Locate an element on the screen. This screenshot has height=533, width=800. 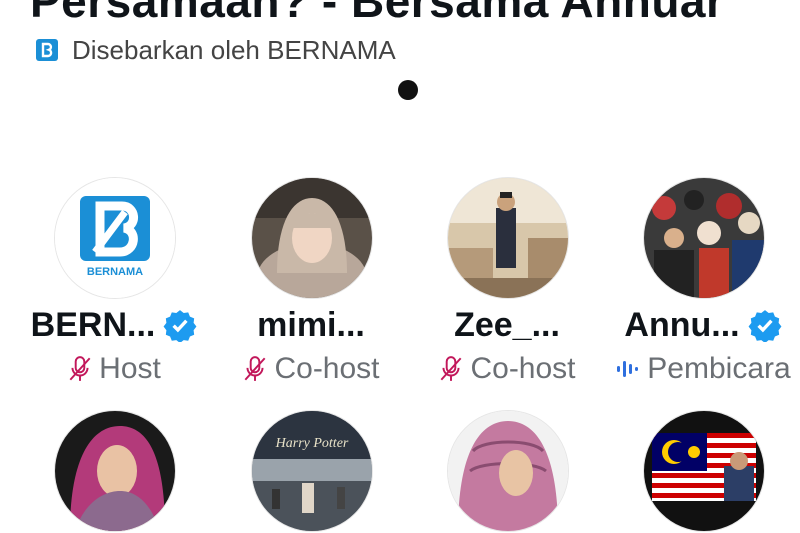
participant-role-row: Host is located at coordinates (114, 369).